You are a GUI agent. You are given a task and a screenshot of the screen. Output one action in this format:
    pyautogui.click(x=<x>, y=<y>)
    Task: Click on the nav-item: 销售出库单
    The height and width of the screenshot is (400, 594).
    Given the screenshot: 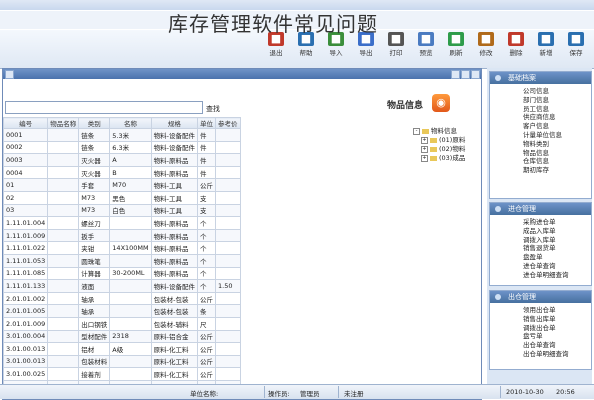 What is the action you would take?
    pyautogui.click(x=540, y=319)
    